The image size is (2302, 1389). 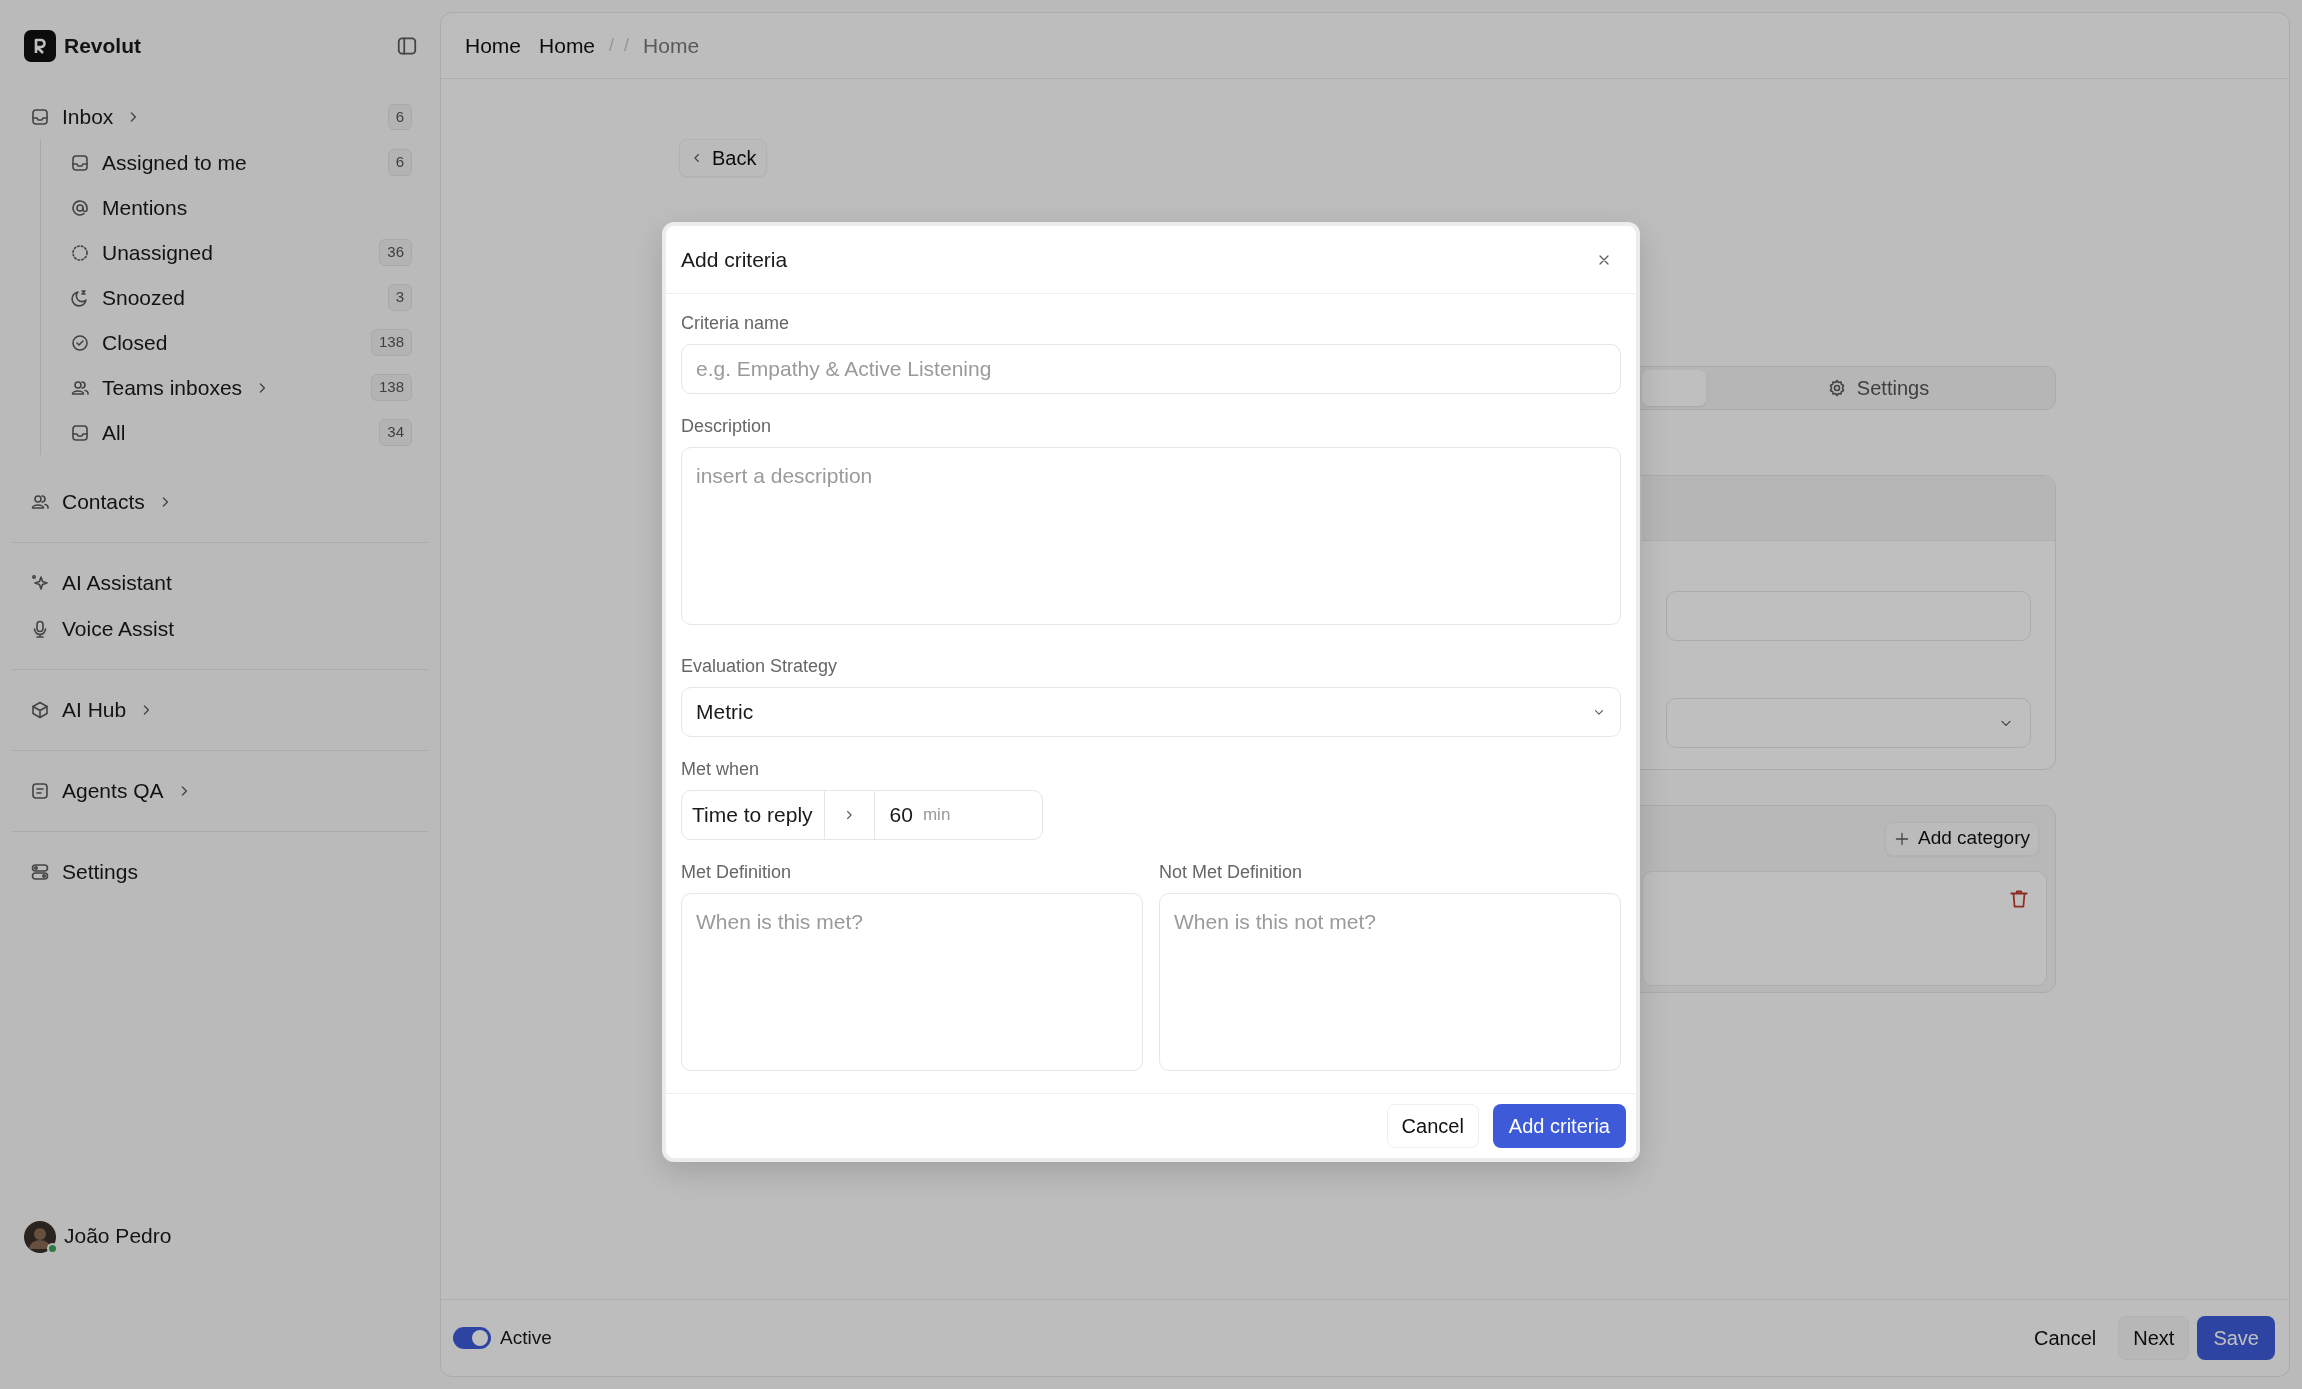 What do you see at coordinates (2236, 1338) in the screenshot?
I see `save-button: Save` at bounding box center [2236, 1338].